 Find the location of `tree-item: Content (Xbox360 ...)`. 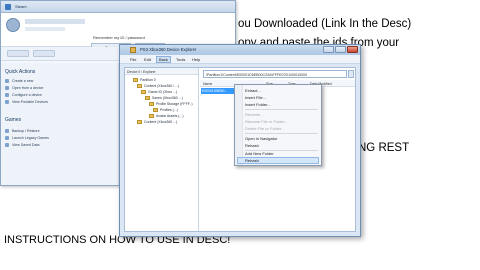

tree-item: Content (Xbox360 ...) is located at coordinates (157, 122).